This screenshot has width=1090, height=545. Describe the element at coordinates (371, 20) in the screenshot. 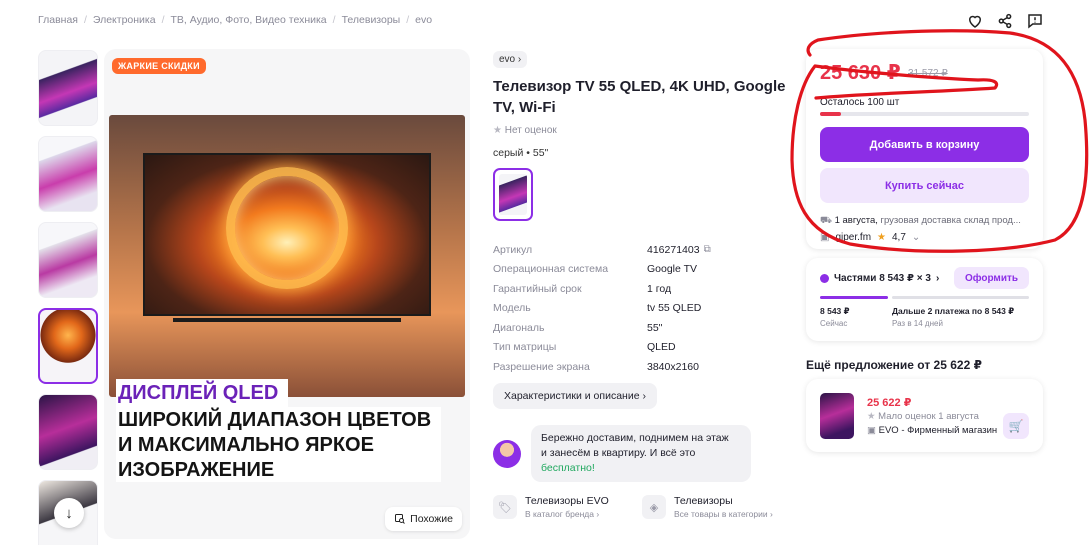

I see `breadcrumb-item-tvs: Телевизоры` at that location.